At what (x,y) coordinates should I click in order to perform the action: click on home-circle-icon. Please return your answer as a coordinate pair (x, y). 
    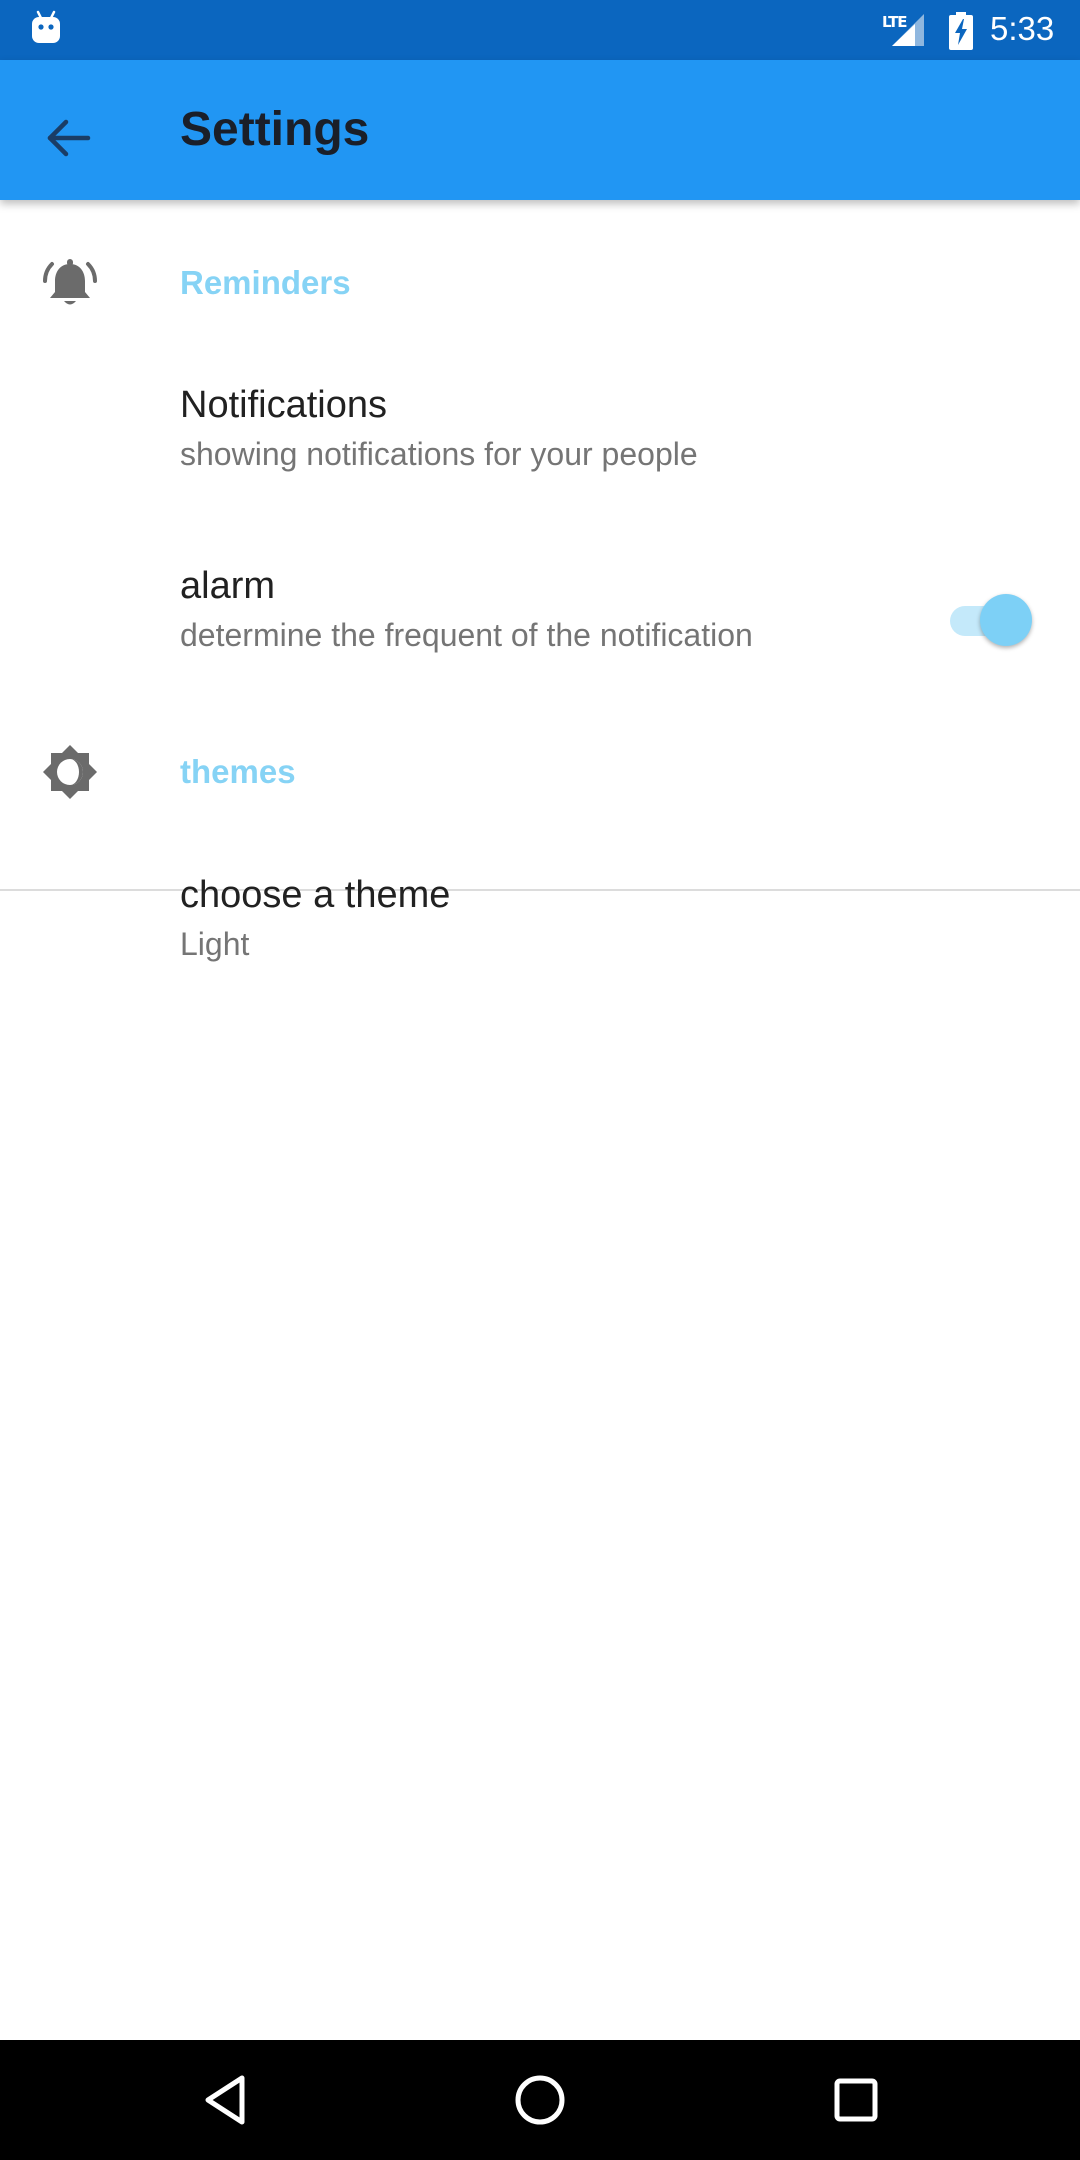
    Looking at the image, I should click on (540, 2100).